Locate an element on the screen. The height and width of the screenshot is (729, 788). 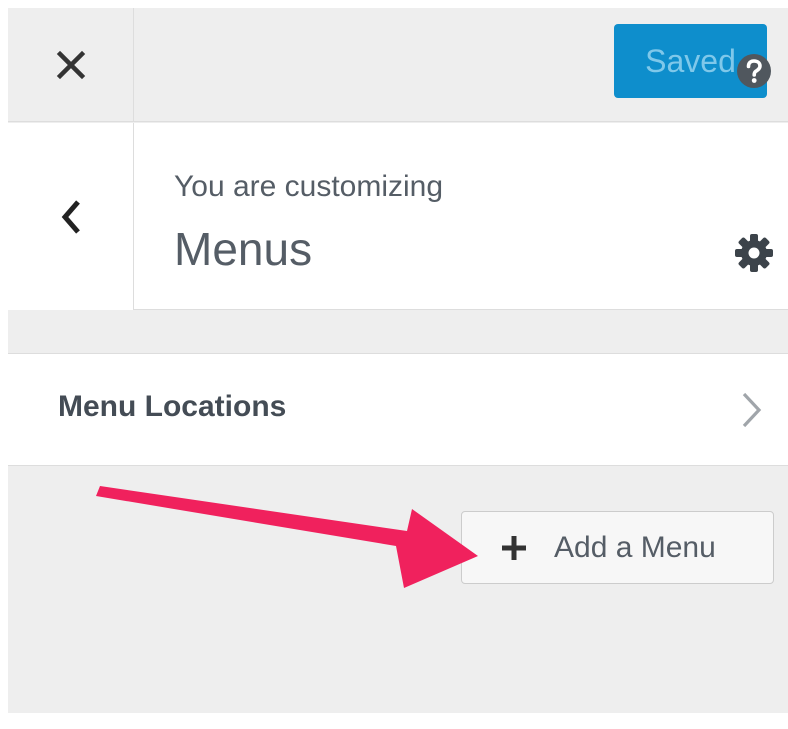
add-menu-button: Add a Menu is located at coordinates (617, 547).